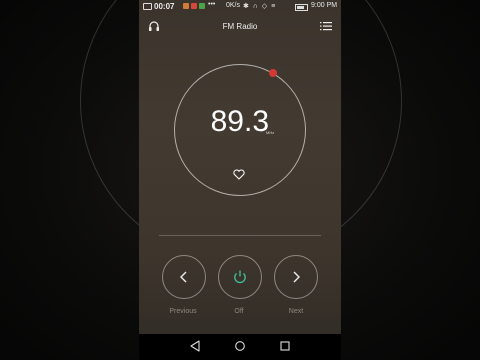 This screenshot has height=360, width=480. Describe the element at coordinates (239, 311) in the screenshot. I see `power-label: Off` at that location.